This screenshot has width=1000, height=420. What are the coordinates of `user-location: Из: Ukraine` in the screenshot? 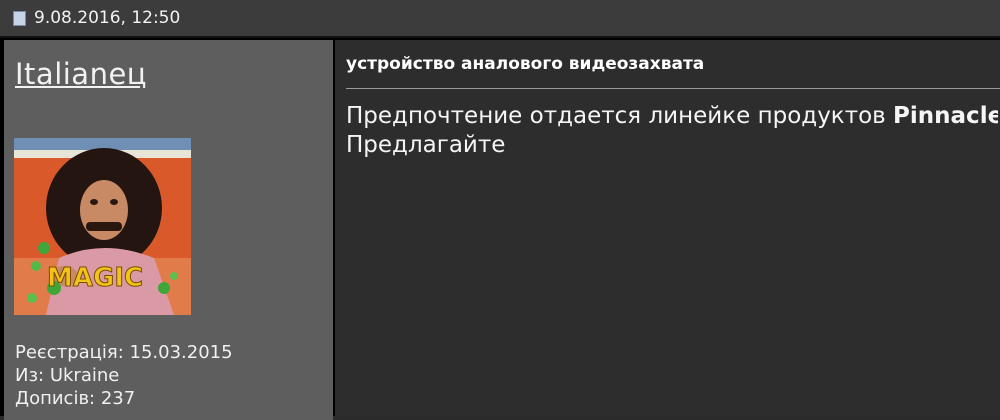 It's located at (67, 375).